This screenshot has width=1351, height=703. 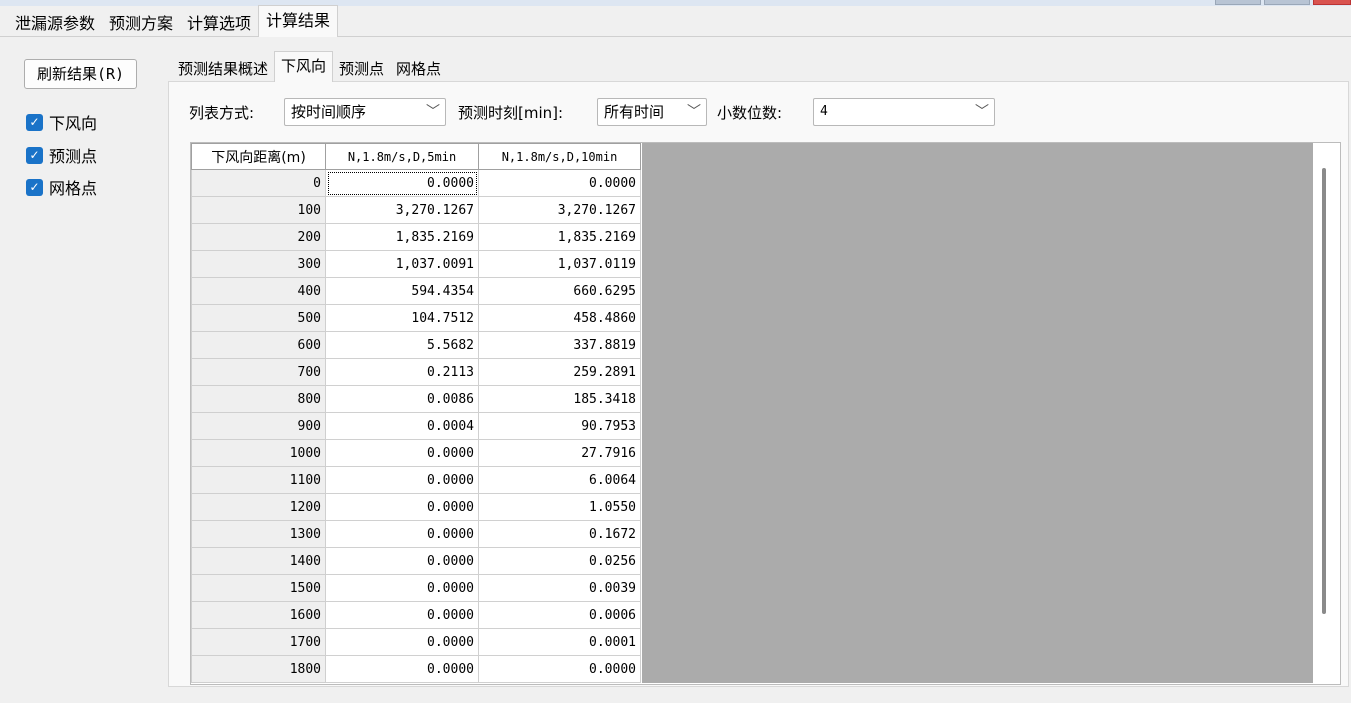 What do you see at coordinates (418, 69) in the screenshot?
I see `tab-grid-points: 网格点` at bounding box center [418, 69].